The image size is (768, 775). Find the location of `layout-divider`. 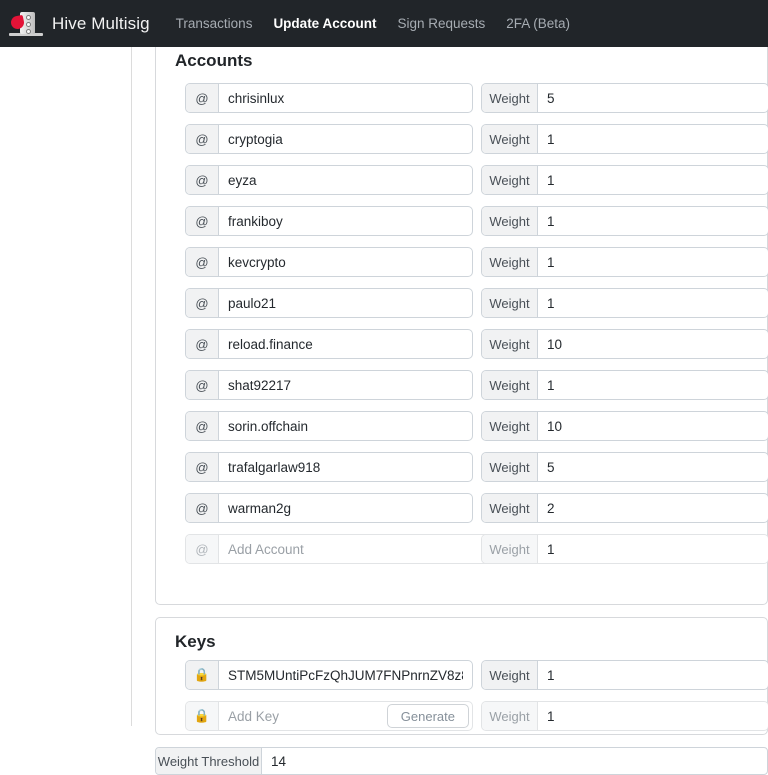

layout-divider is located at coordinates (131, 386).